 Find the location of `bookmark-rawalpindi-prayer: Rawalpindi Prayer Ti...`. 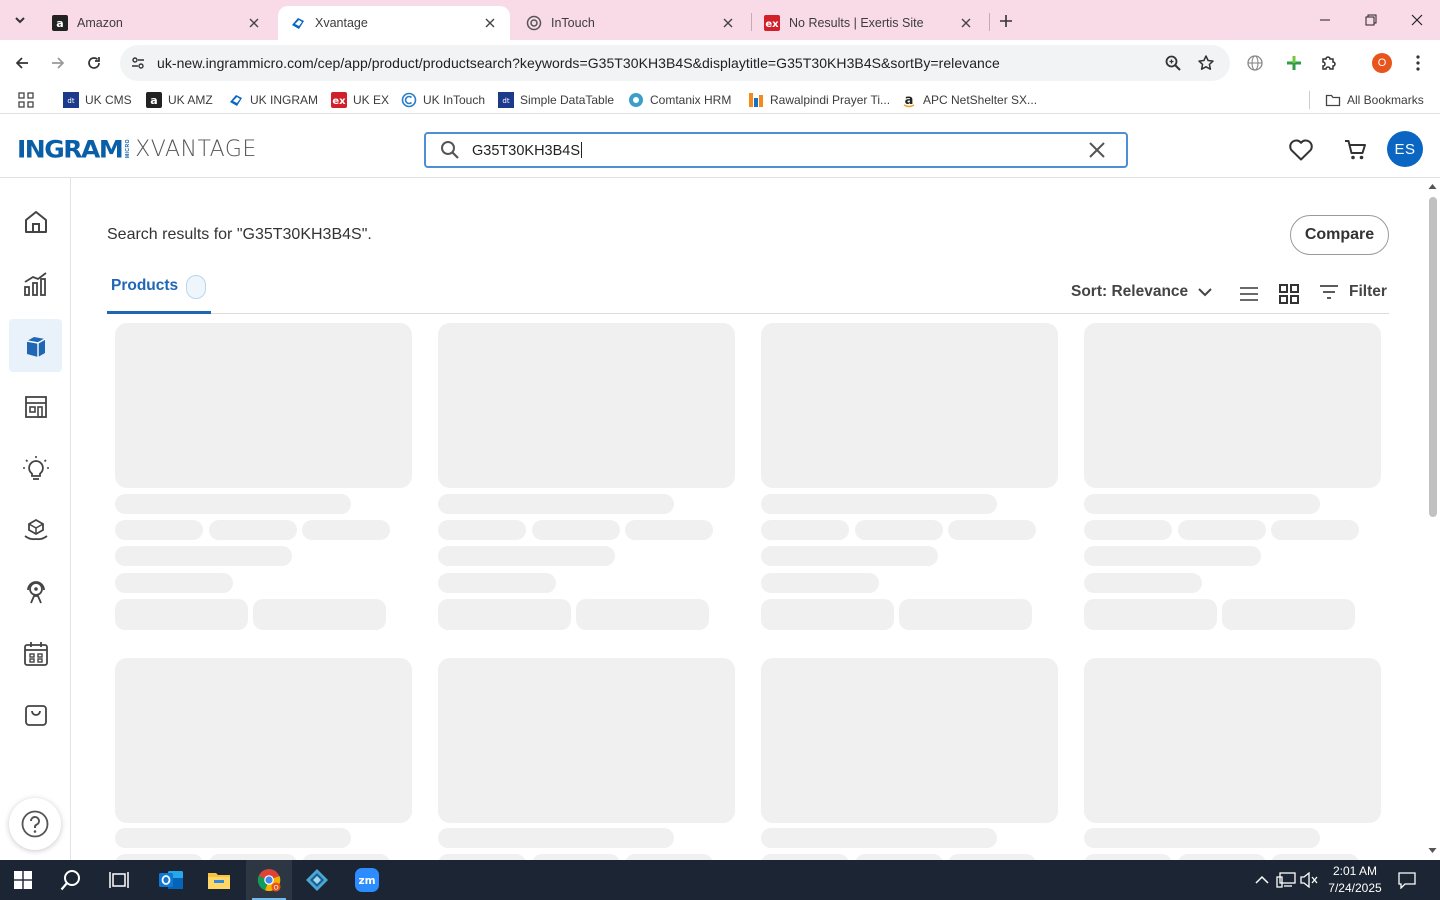

bookmark-rawalpindi-prayer: Rawalpindi Prayer Ti... is located at coordinates (819, 100).